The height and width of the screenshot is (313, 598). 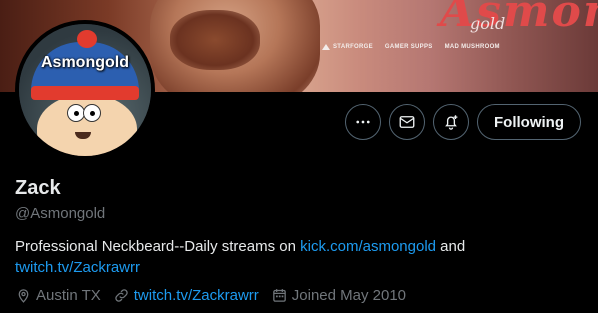 I want to click on profile-actions: Following, so click(x=463, y=122).